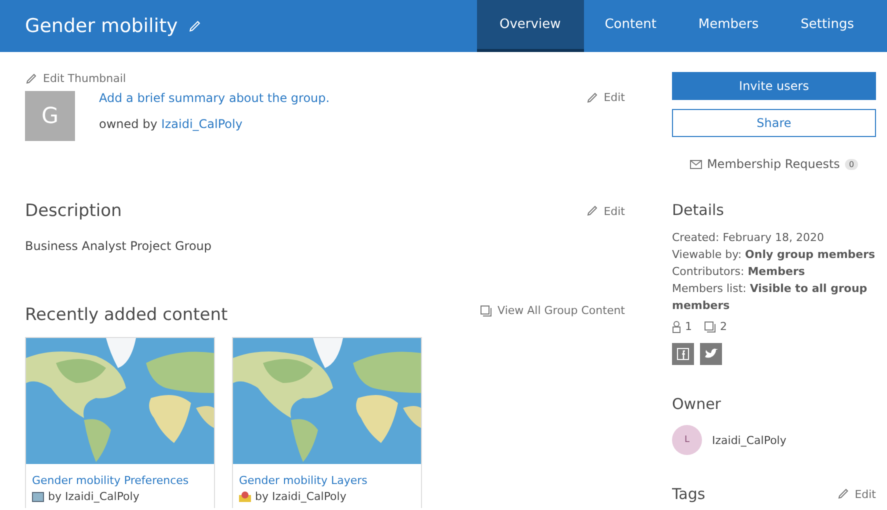  I want to click on invite-users-button: Invite users, so click(774, 86).